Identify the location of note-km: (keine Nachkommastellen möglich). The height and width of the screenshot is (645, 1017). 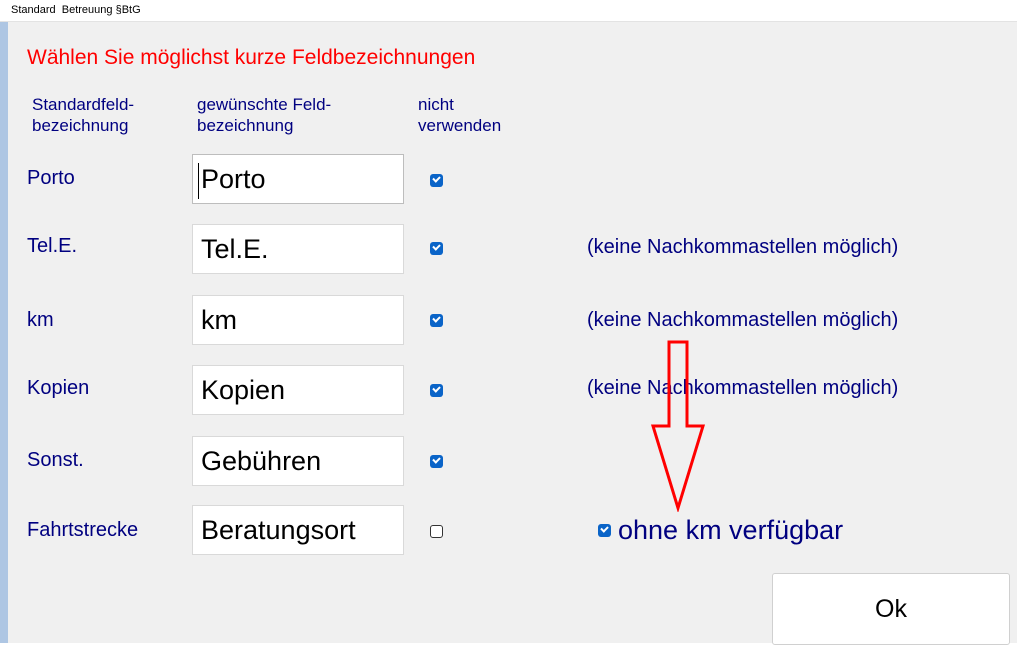
(743, 320).